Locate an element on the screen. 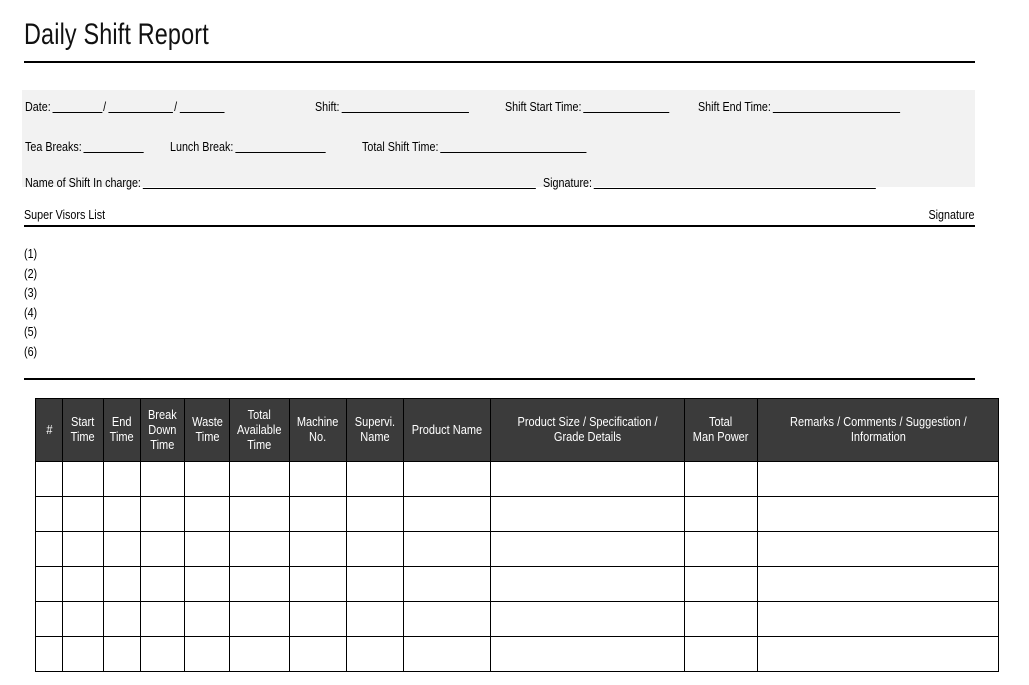 The width and height of the screenshot is (1029, 685). tea-breaks-blank is located at coordinates (113, 146).